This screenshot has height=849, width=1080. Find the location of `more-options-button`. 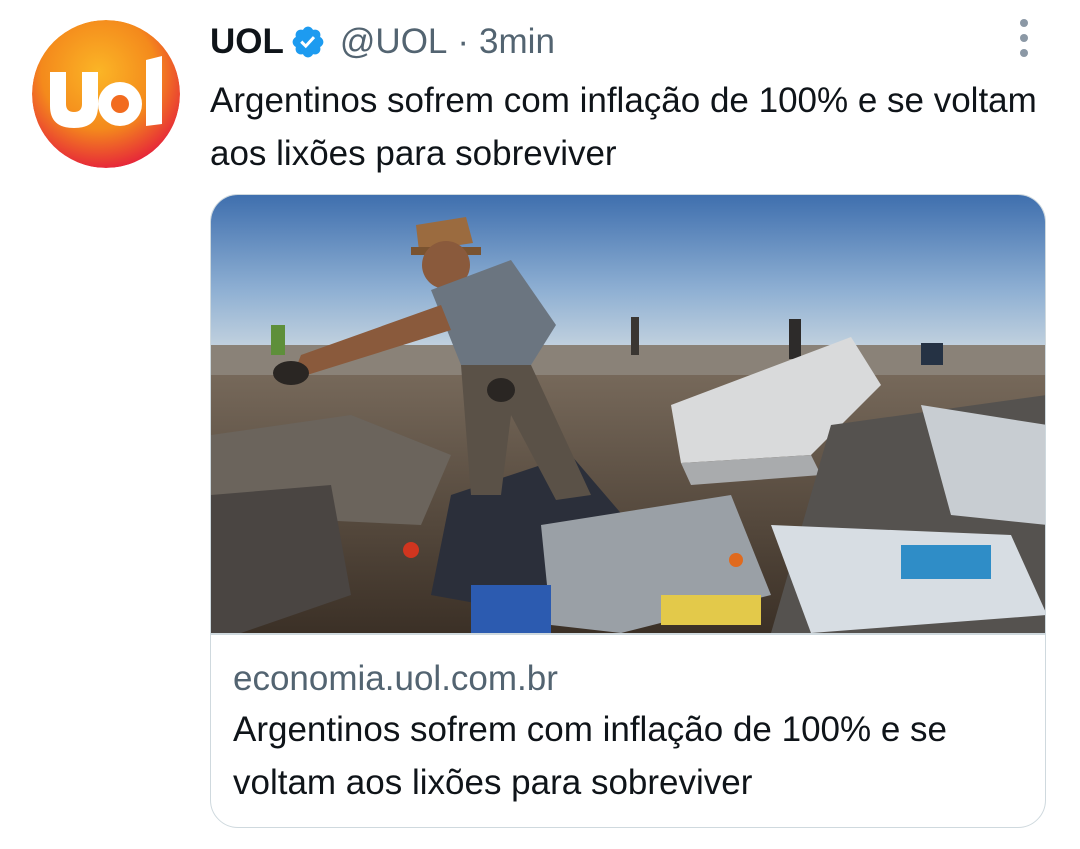

more-options-button is located at coordinates (1024, 38).